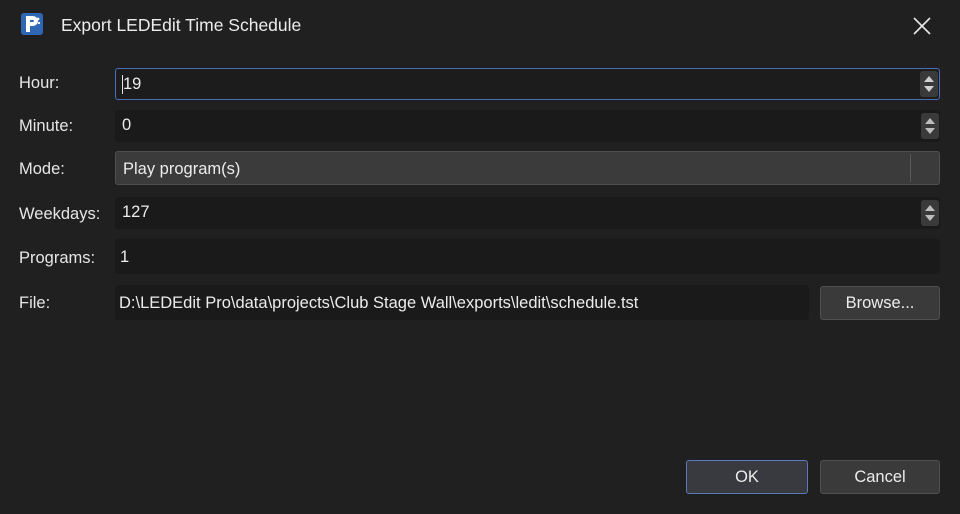 Image resolution: width=960 pixels, height=514 pixels. Describe the element at coordinates (42, 169) in the screenshot. I see `mode-label: Mode:` at that location.